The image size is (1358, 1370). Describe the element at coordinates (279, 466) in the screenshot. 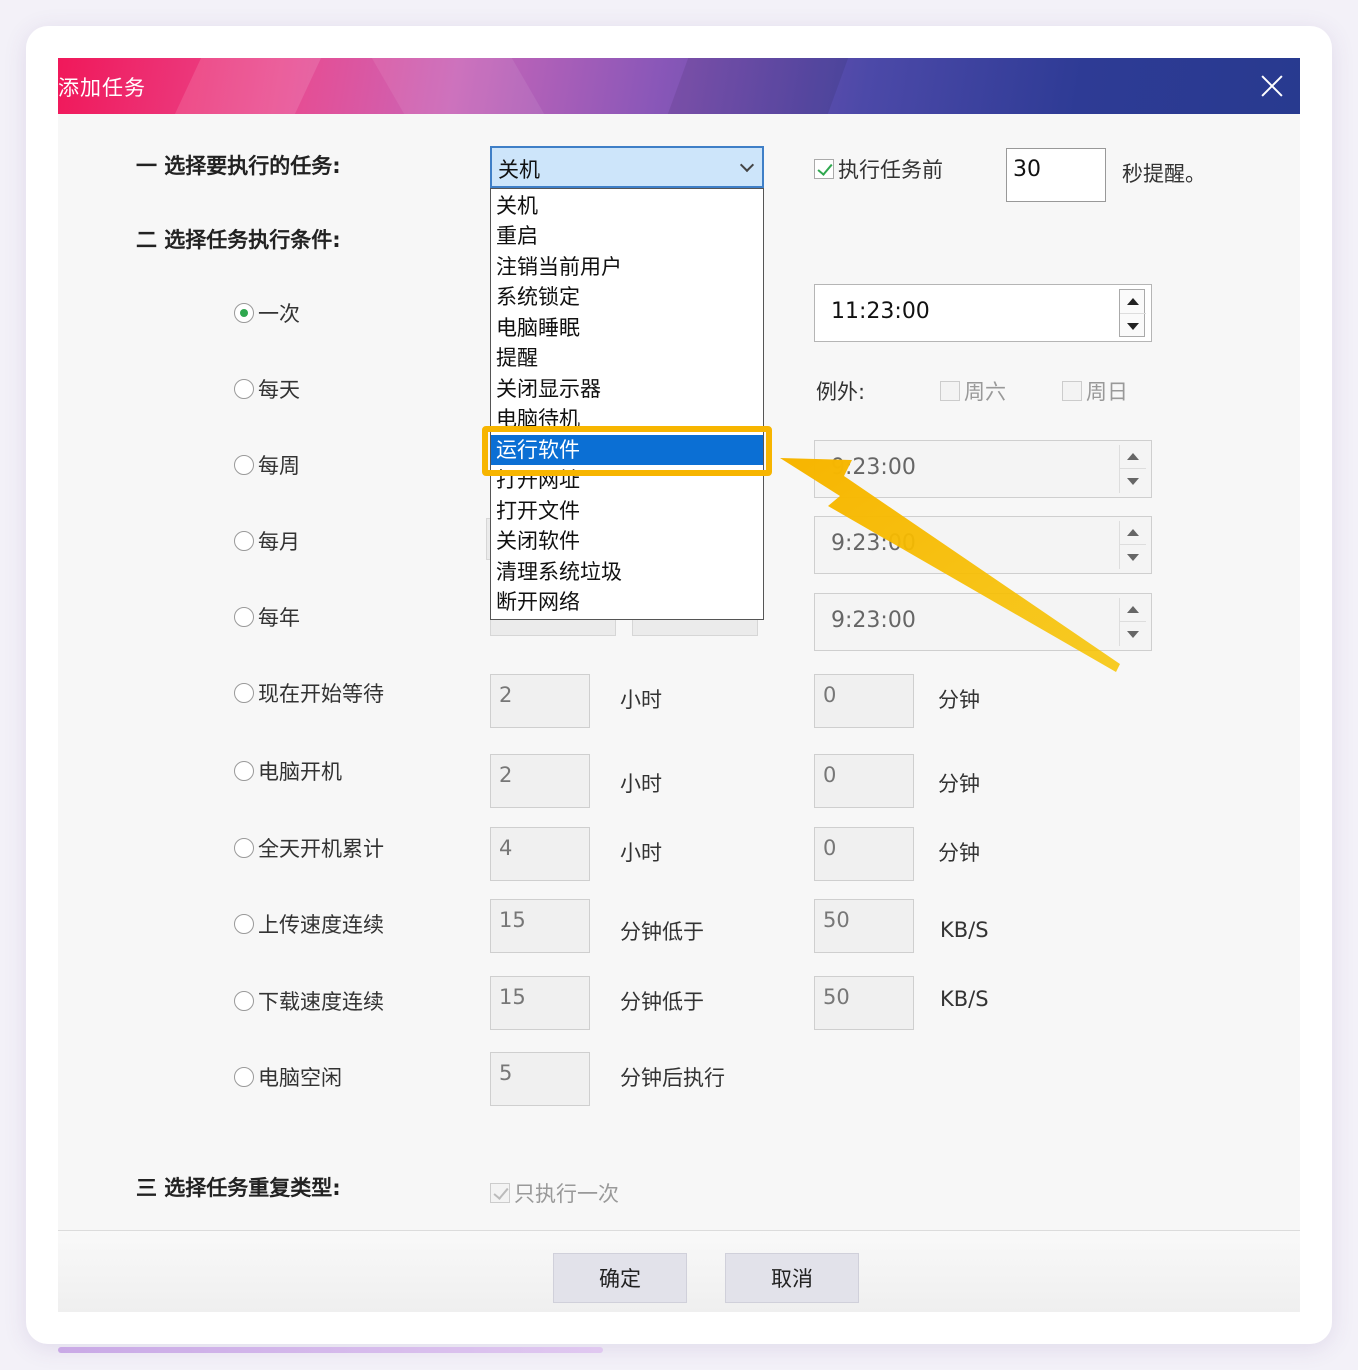

I see `radio-weekly-label: 每周` at that location.